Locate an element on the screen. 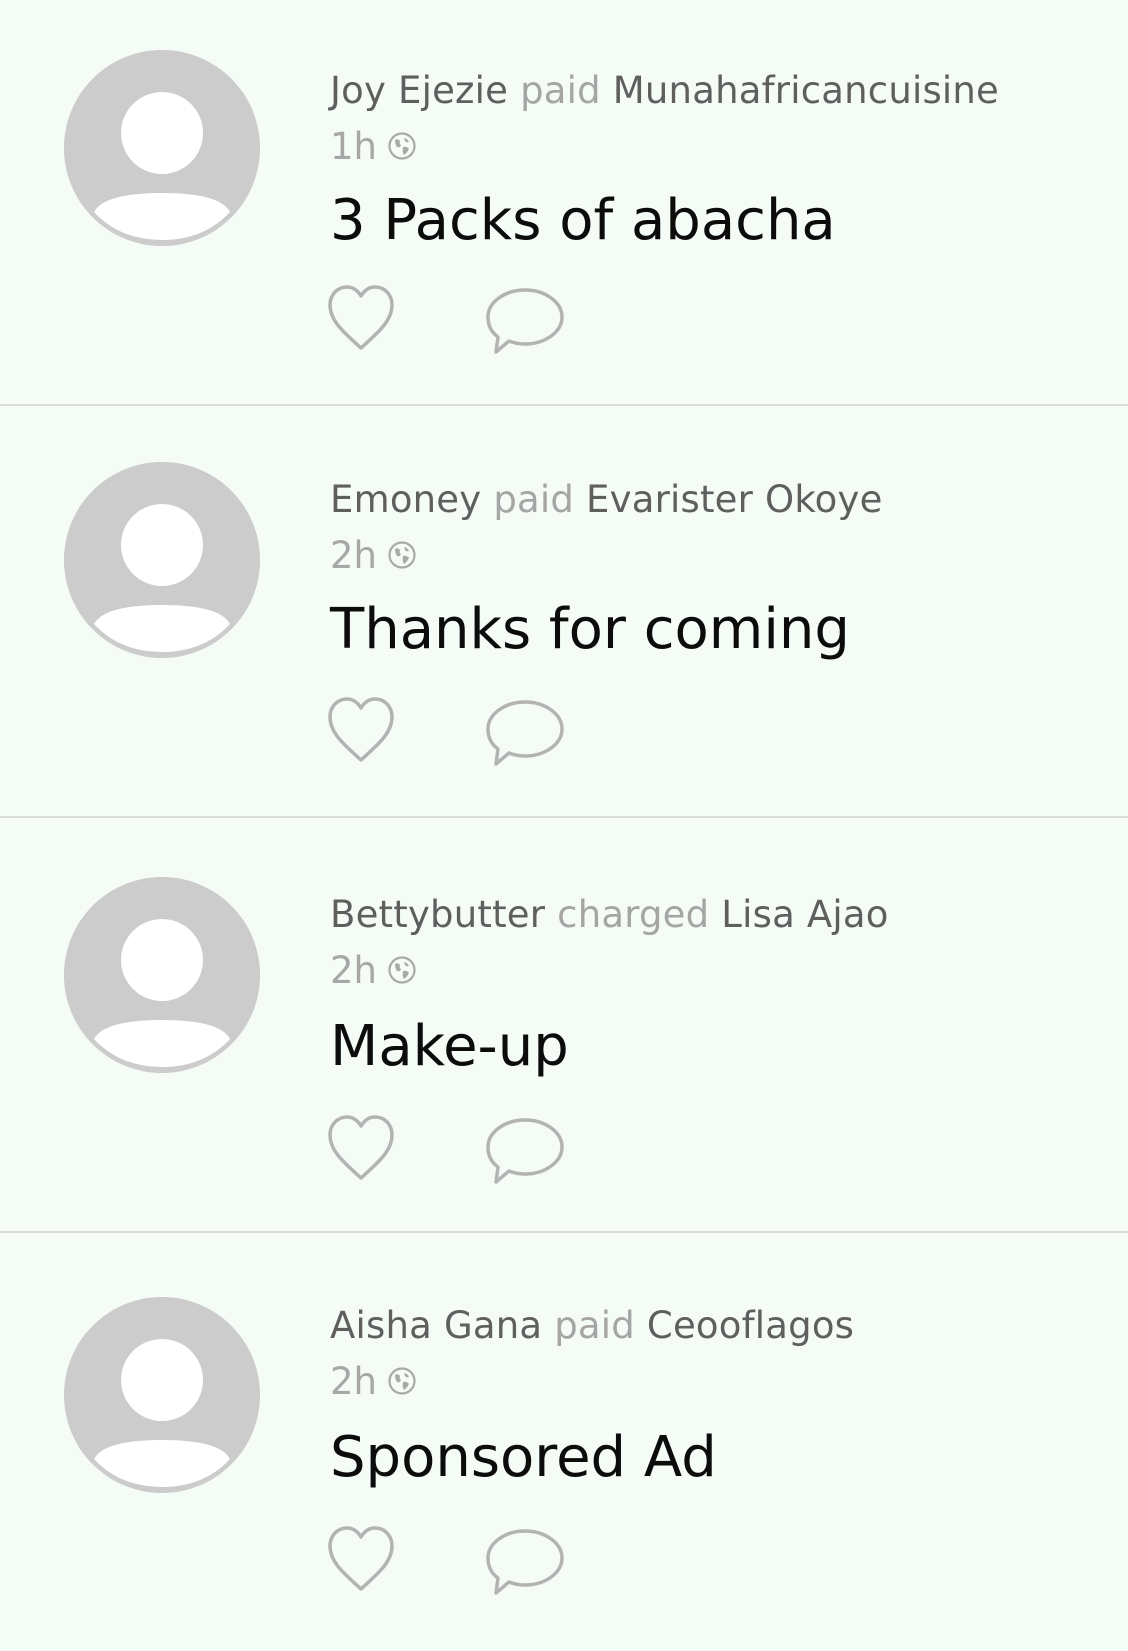 This screenshot has height=1651, width=1128. actor-name: Aisha Gana is located at coordinates (436, 1325).